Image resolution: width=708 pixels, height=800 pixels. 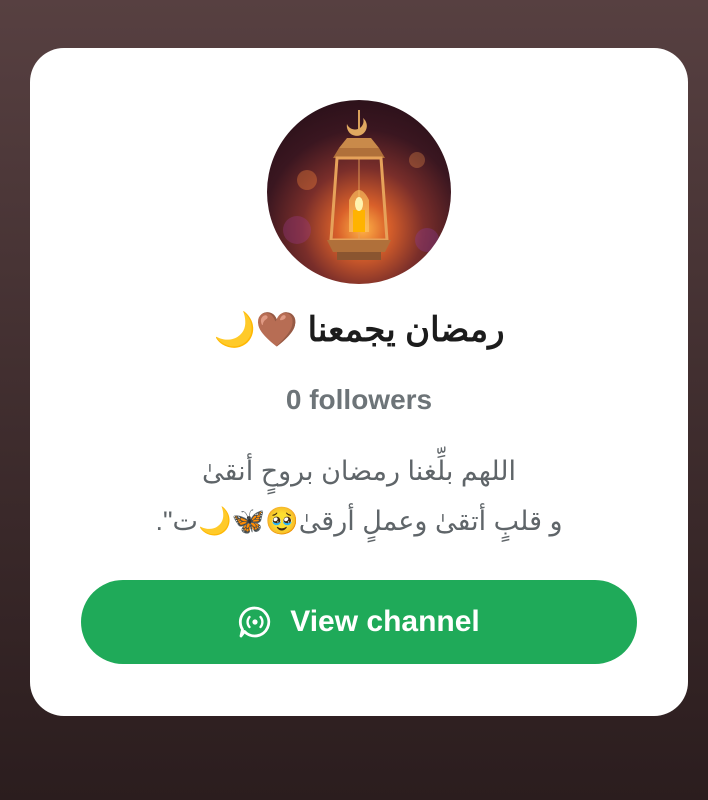 What do you see at coordinates (361, 185) in the screenshot?
I see `ramadan-lantern-icon` at bounding box center [361, 185].